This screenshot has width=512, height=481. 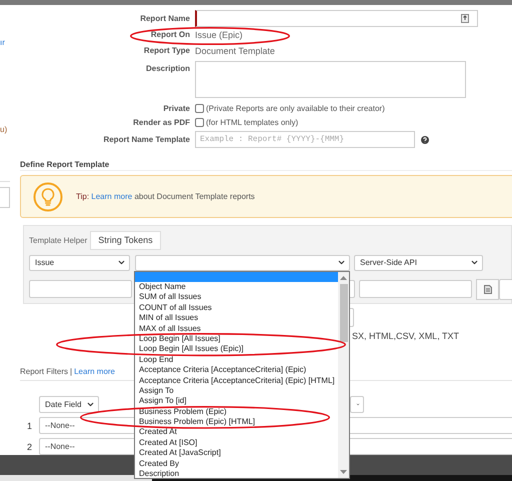 I want to click on field-label: Report Name Template, so click(x=146, y=139).